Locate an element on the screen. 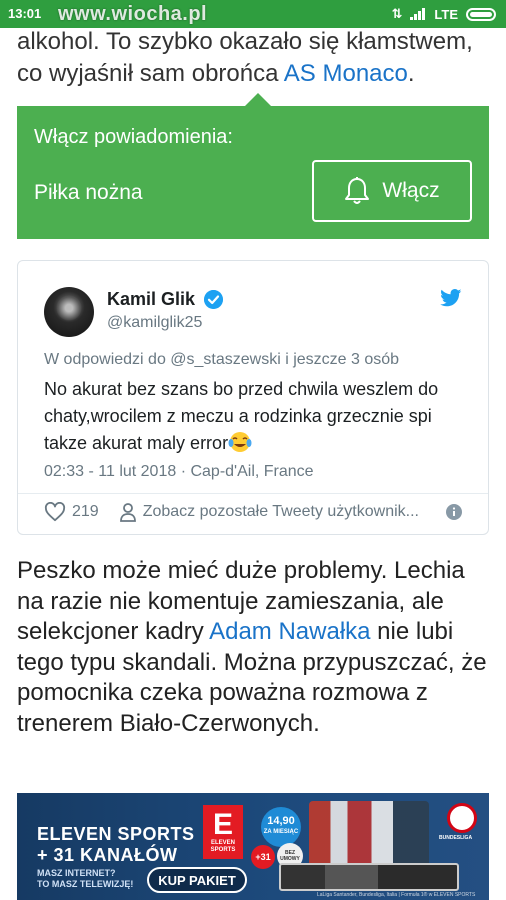 The image size is (506, 900). tweet-author-name: Kamil Glik is located at coordinates (151, 299).